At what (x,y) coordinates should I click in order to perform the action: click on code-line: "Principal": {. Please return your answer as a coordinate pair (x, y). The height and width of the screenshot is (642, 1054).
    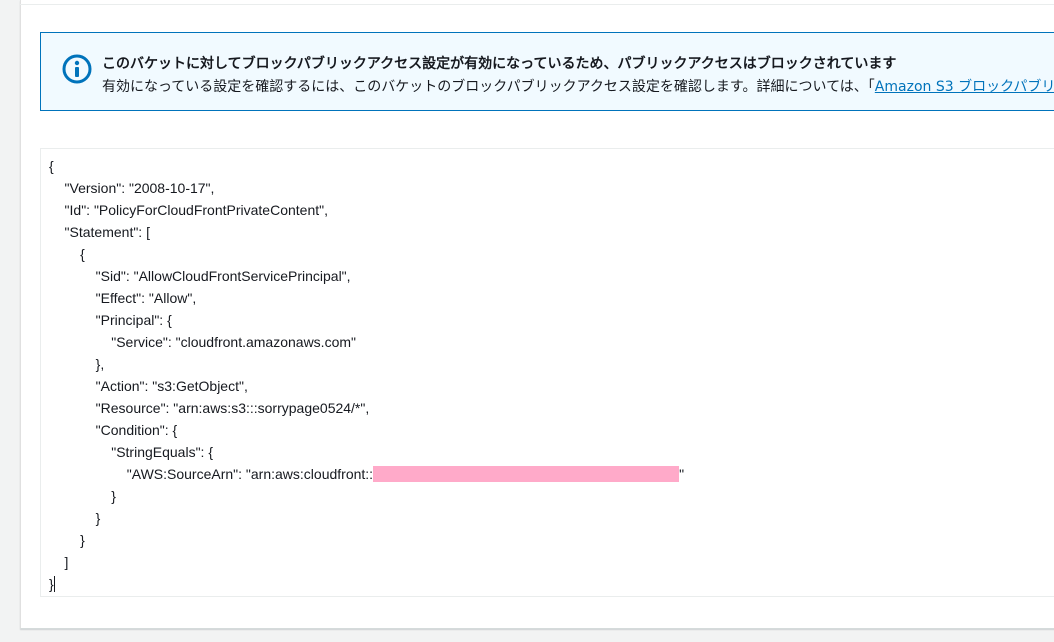
    Looking at the image, I should click on (110, 320).